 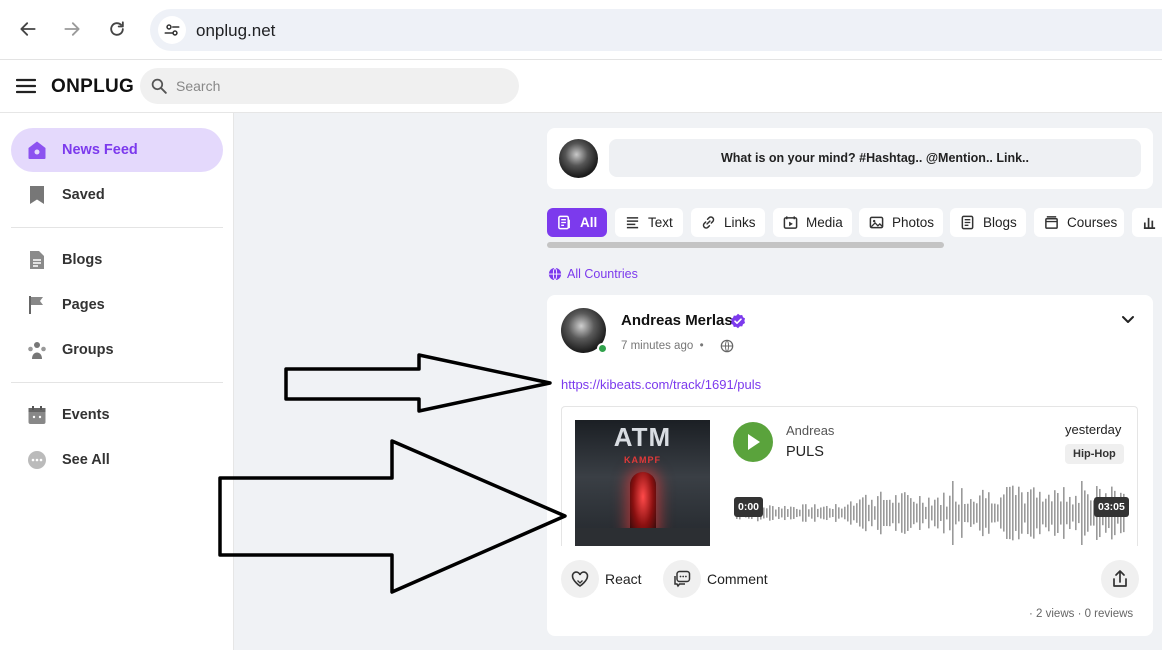 I want to click on react-button: React, so click(x=601, y=579).